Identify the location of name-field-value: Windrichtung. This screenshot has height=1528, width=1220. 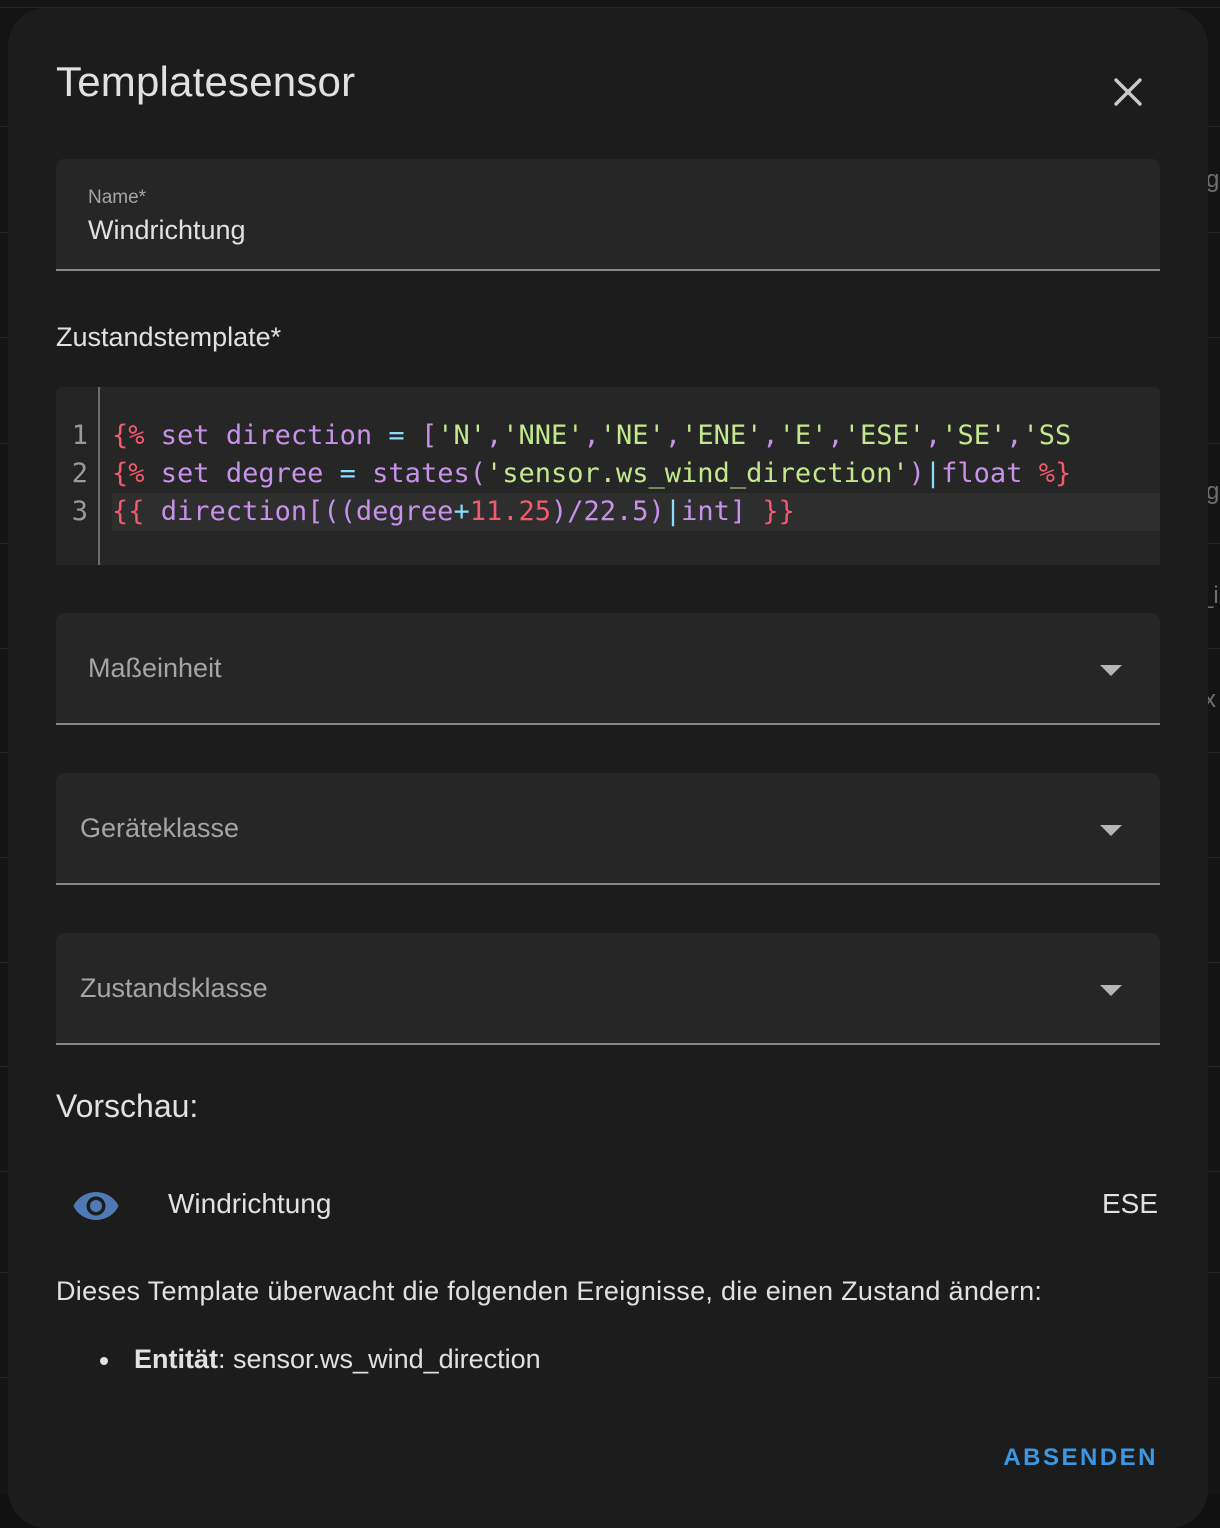
(167, 230).